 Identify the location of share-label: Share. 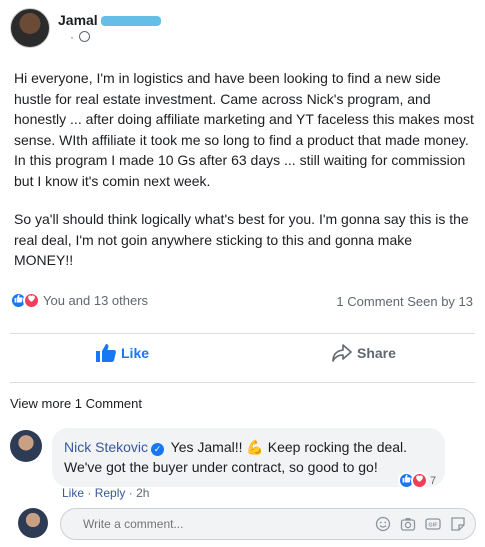
(376, 353).